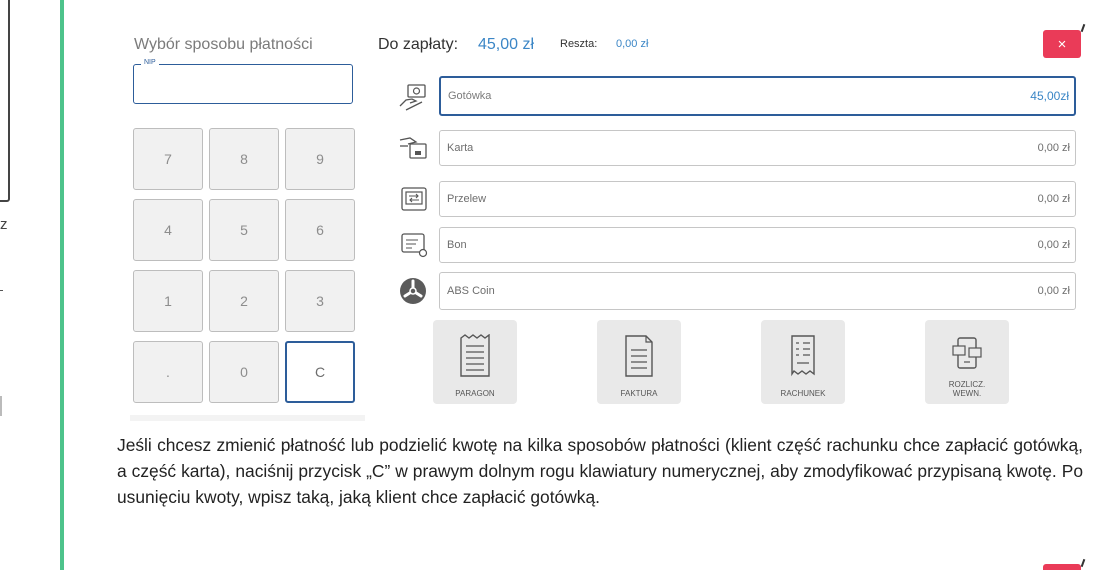 The width and height of the screenshot is (1110, 570). What do you see at coordinates (247, 418) in the screenshot?
I see `panel-shadow` at bounding box center [247, 418].